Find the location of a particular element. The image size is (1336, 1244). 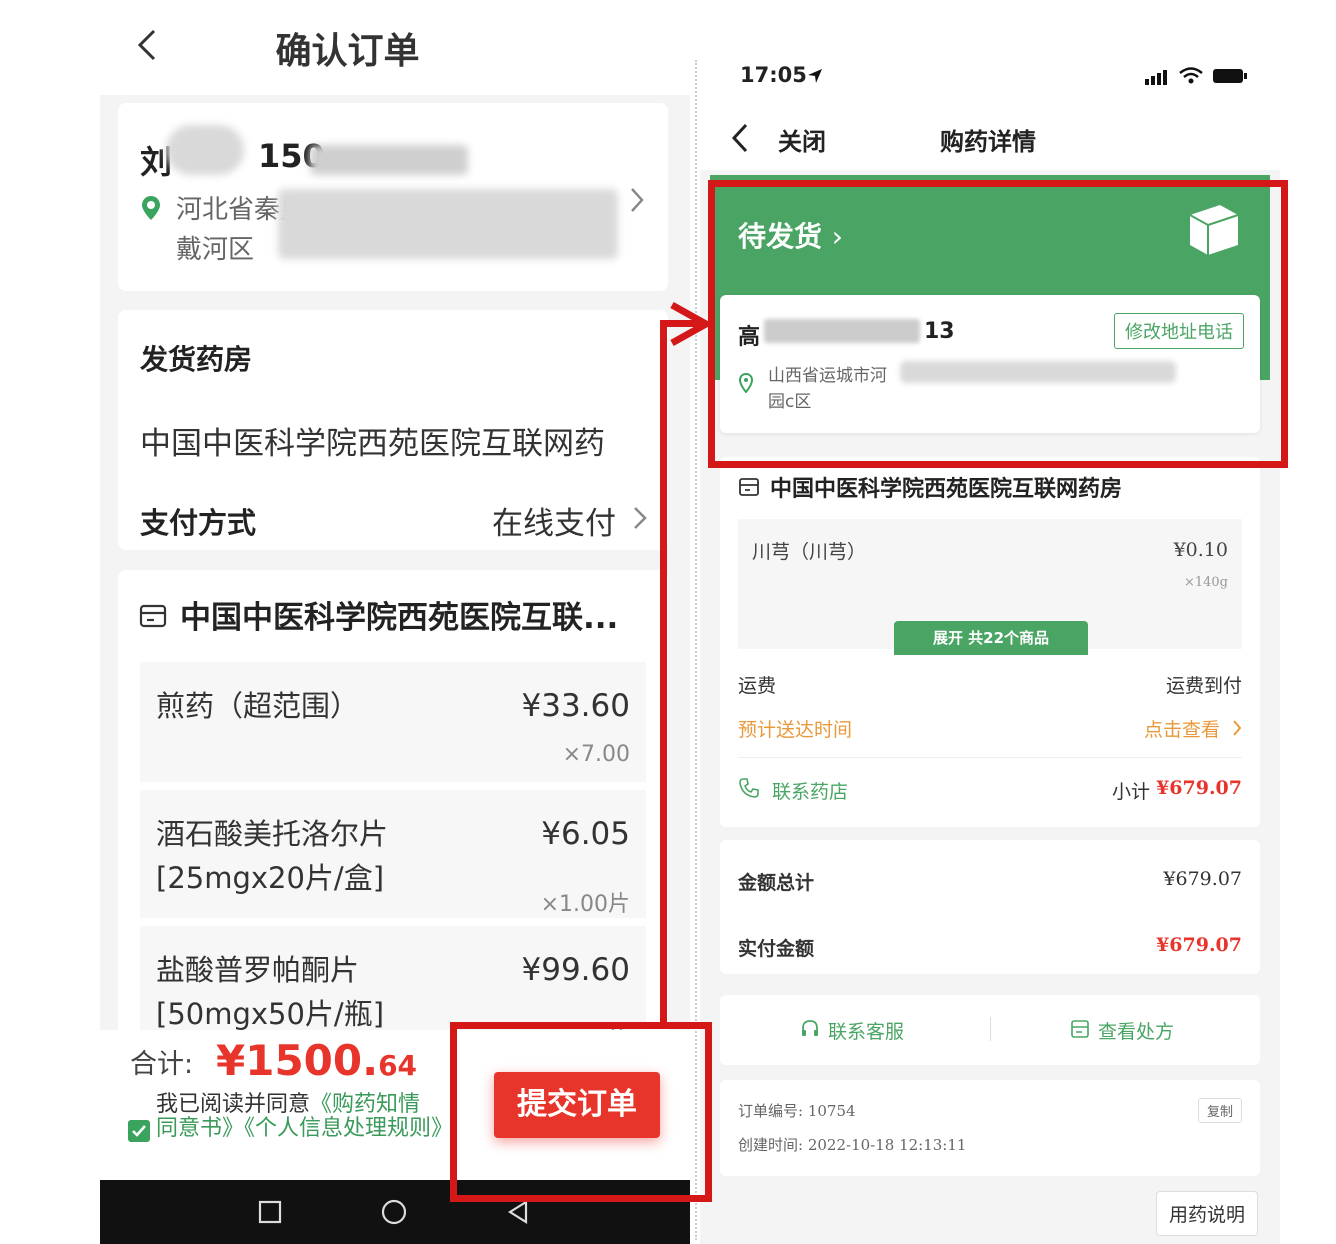

address-line-2: 戴河区 is located at coordinates (215, 250).